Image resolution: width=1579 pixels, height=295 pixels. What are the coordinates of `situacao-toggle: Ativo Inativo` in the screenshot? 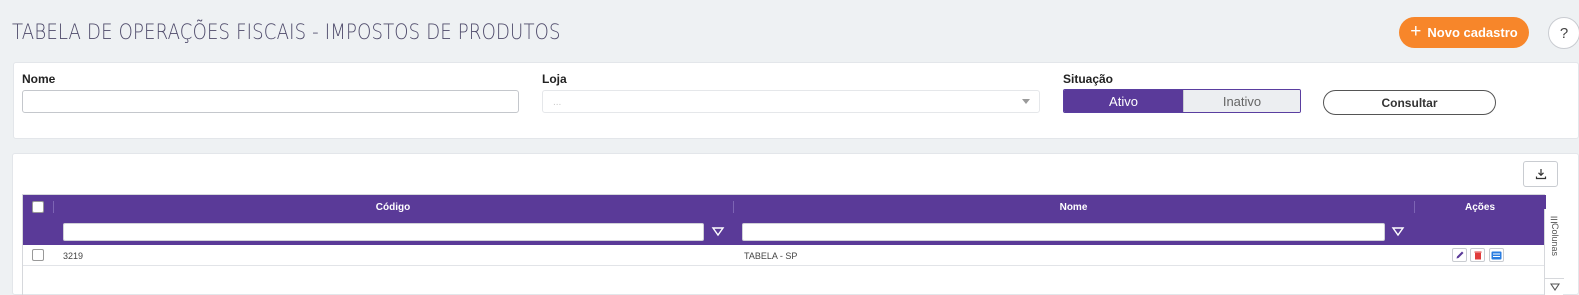 It's located at (1182, 101).